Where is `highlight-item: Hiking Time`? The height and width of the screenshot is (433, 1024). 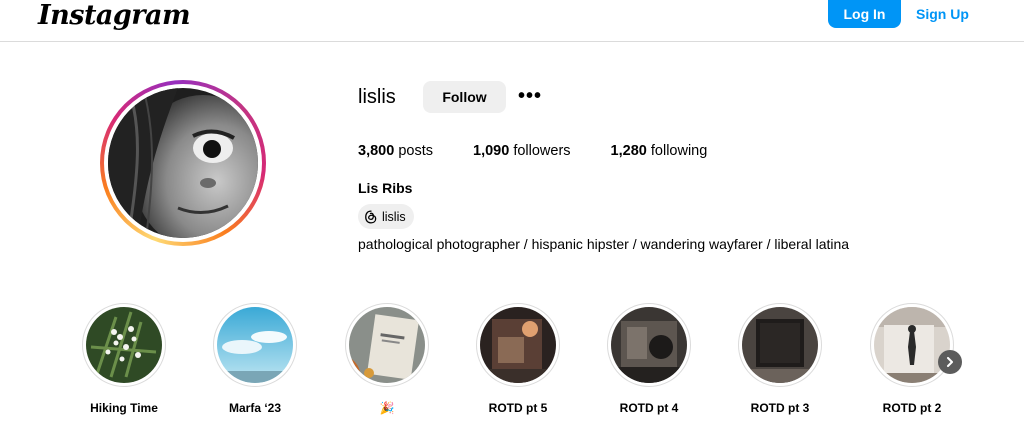
highlight-item: Hiking Time is located at coordinates (124, 359).